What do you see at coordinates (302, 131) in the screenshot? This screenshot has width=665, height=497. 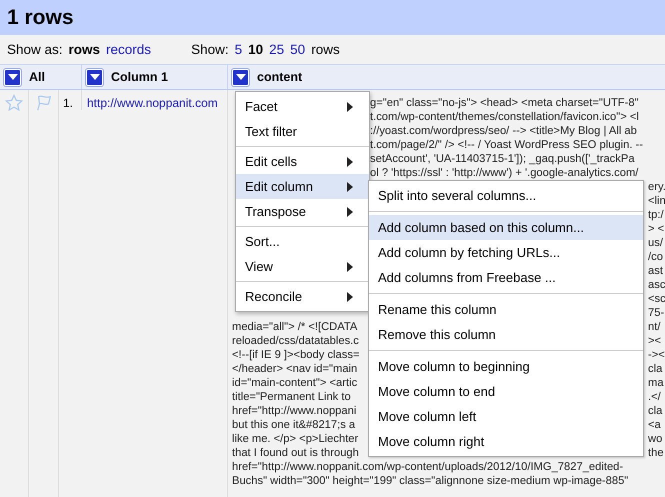 I see `menu-item: Text filter` at bounding box center [302, 131].